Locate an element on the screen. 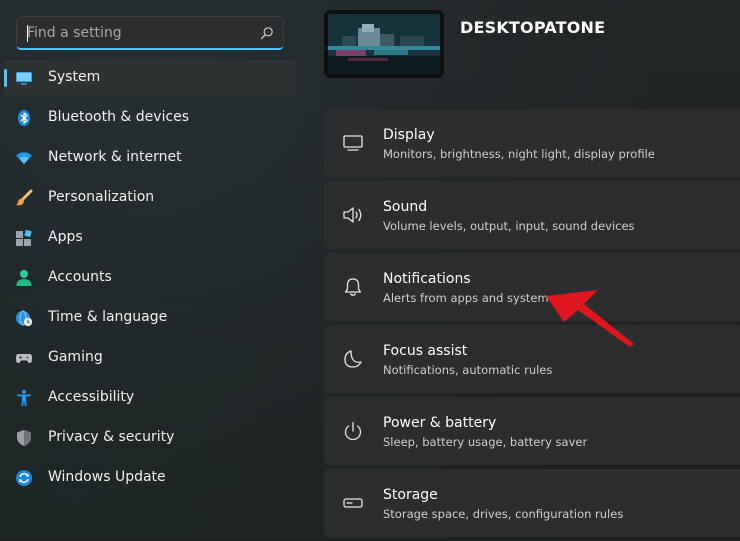 The width and height of the screenshot is (740, 541). person-icon is located at coordinates (24, 278).